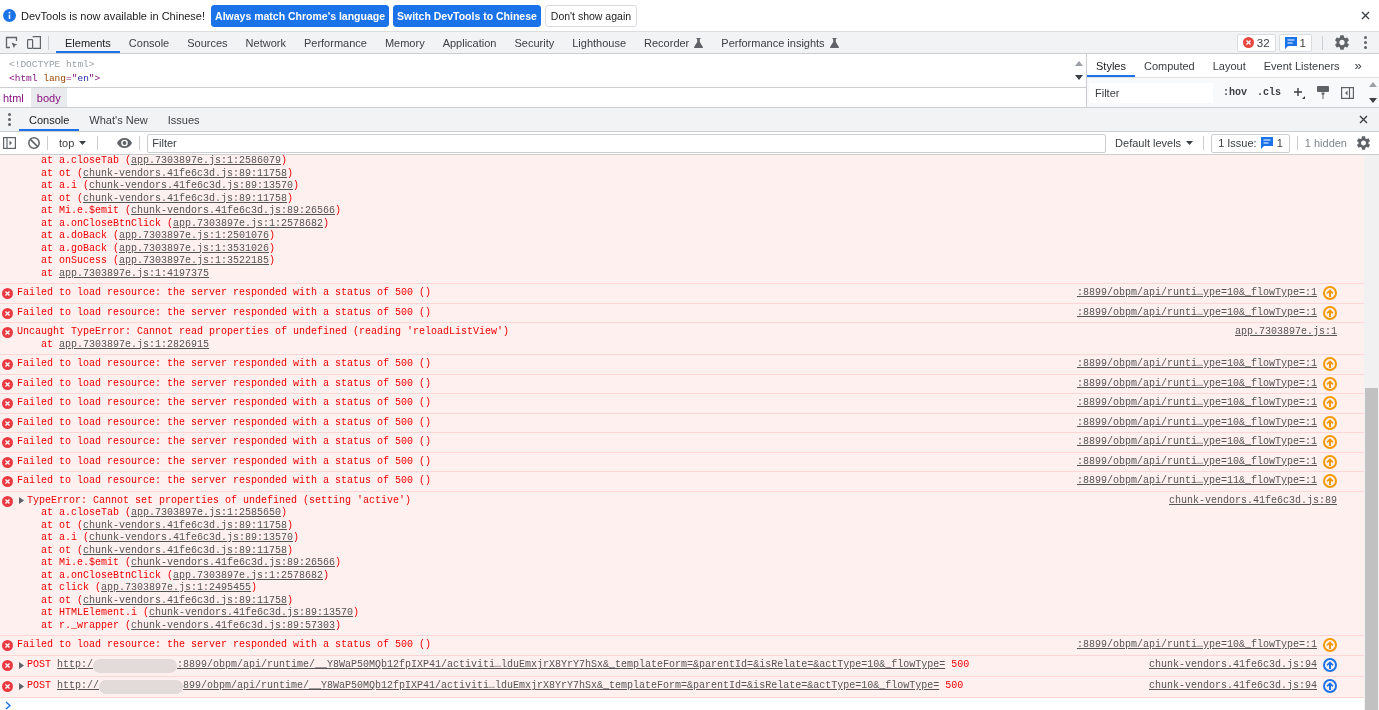  What do you see at coordinates (561, 686) in the screenshot?
I see `request-url-link: 899/obpm/api/runtime/__Y8WaP50MQb12fpIXP41/activiti…lduEmxjrX8YrY7hSx&_templateForm=&parentId=&isRelate=&actType=10&_flowType=` at bounding box center [561, 686].